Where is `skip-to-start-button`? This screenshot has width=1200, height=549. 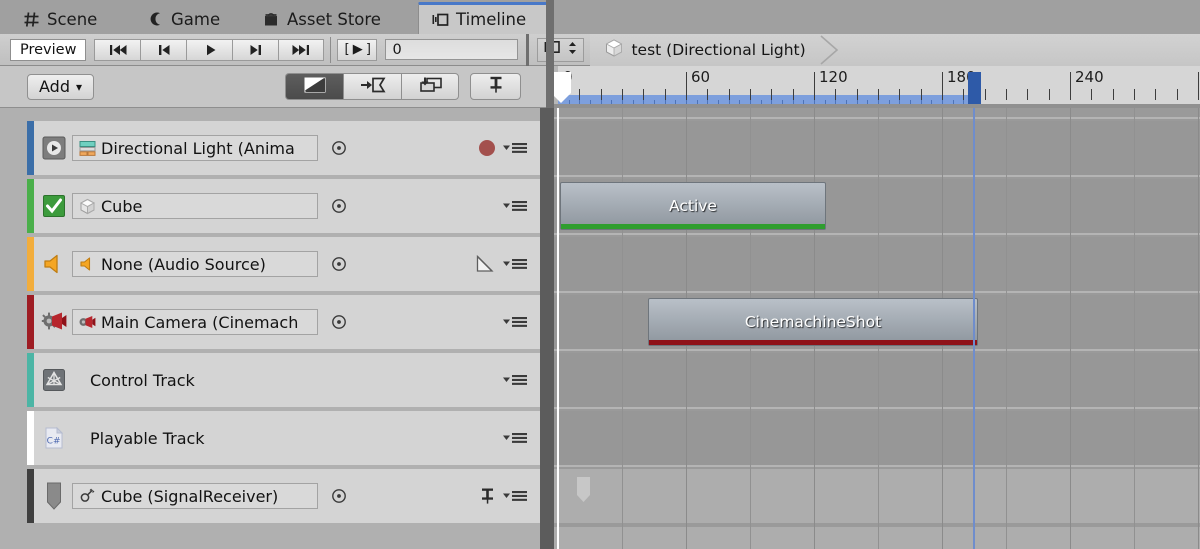 skip-to-start-button is located at coordinates (117, 49).